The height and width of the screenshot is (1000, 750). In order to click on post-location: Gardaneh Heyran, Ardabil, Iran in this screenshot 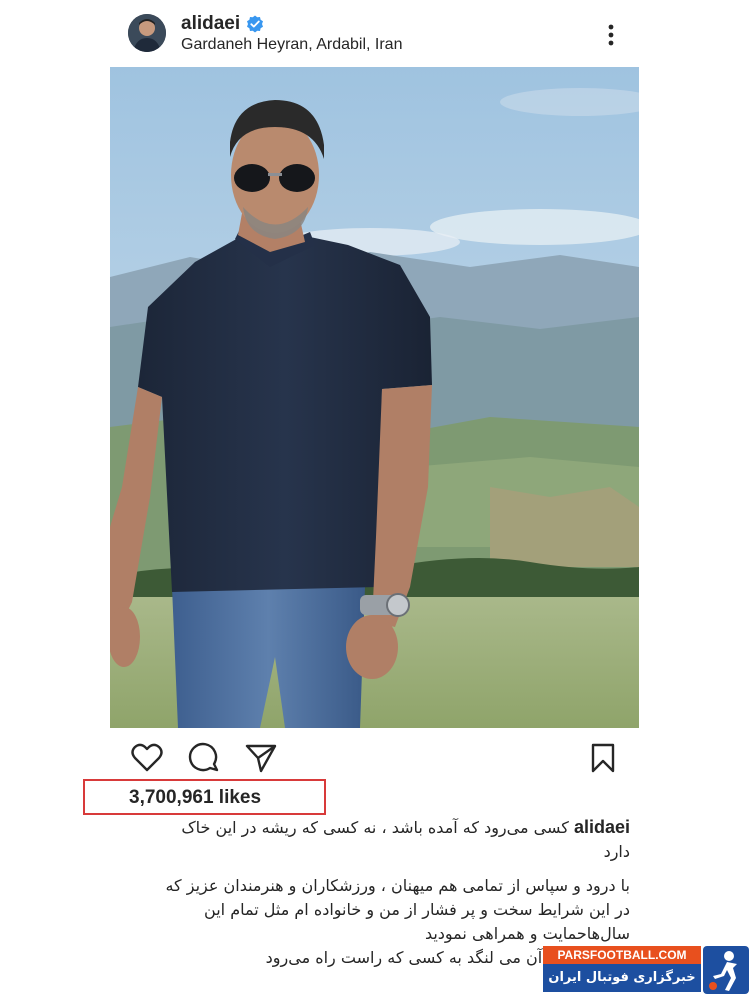, I will do `click(291, 45)`.